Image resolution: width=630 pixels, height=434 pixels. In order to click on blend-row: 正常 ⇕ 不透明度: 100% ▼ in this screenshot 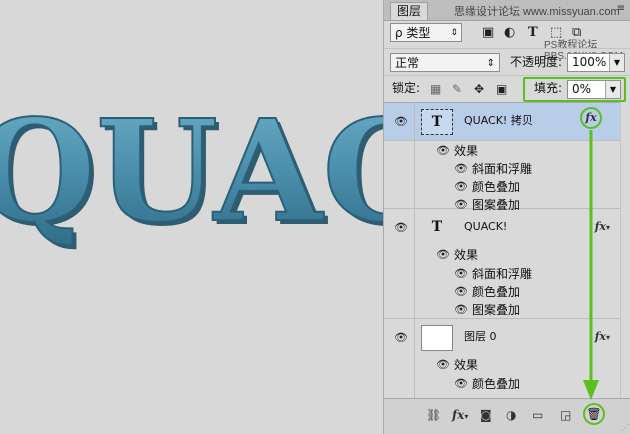, I will do `click(507, 61)`.